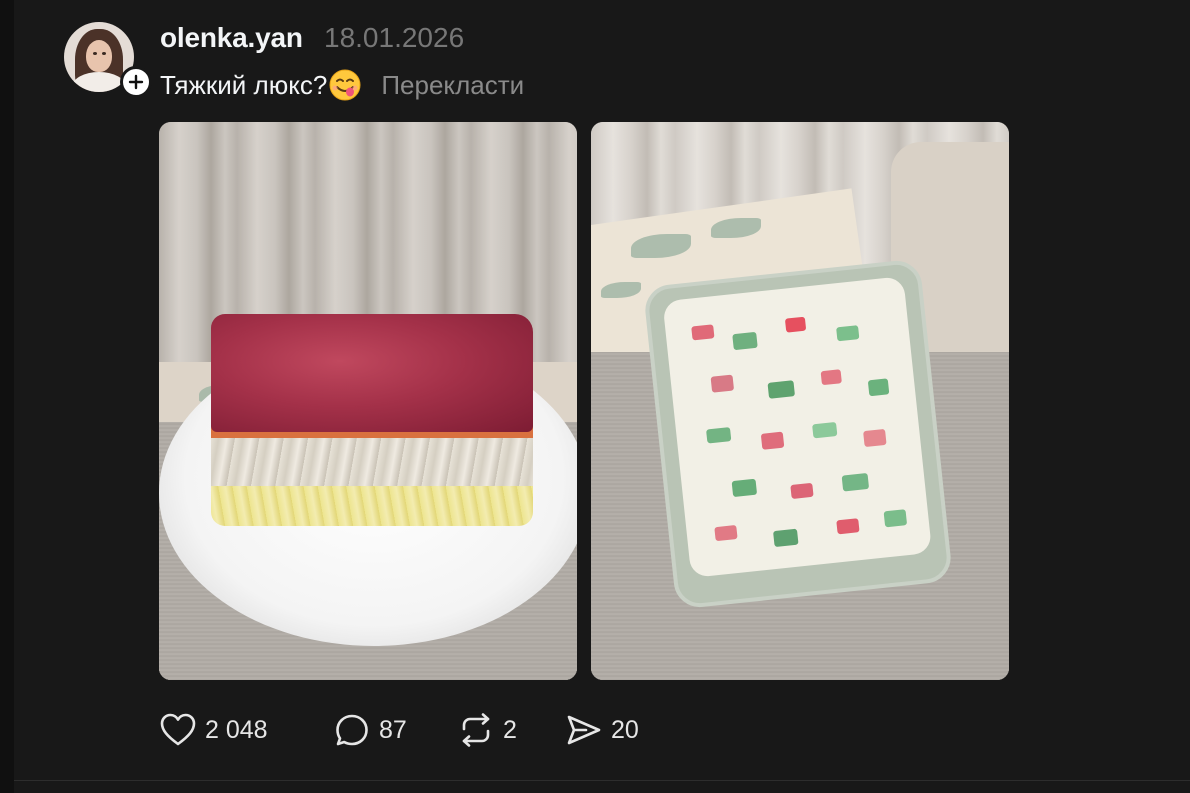  What do you see at coordinates (476, 730) in the screenshot?
I see `repost-icon` at bounding box center [476, 730].